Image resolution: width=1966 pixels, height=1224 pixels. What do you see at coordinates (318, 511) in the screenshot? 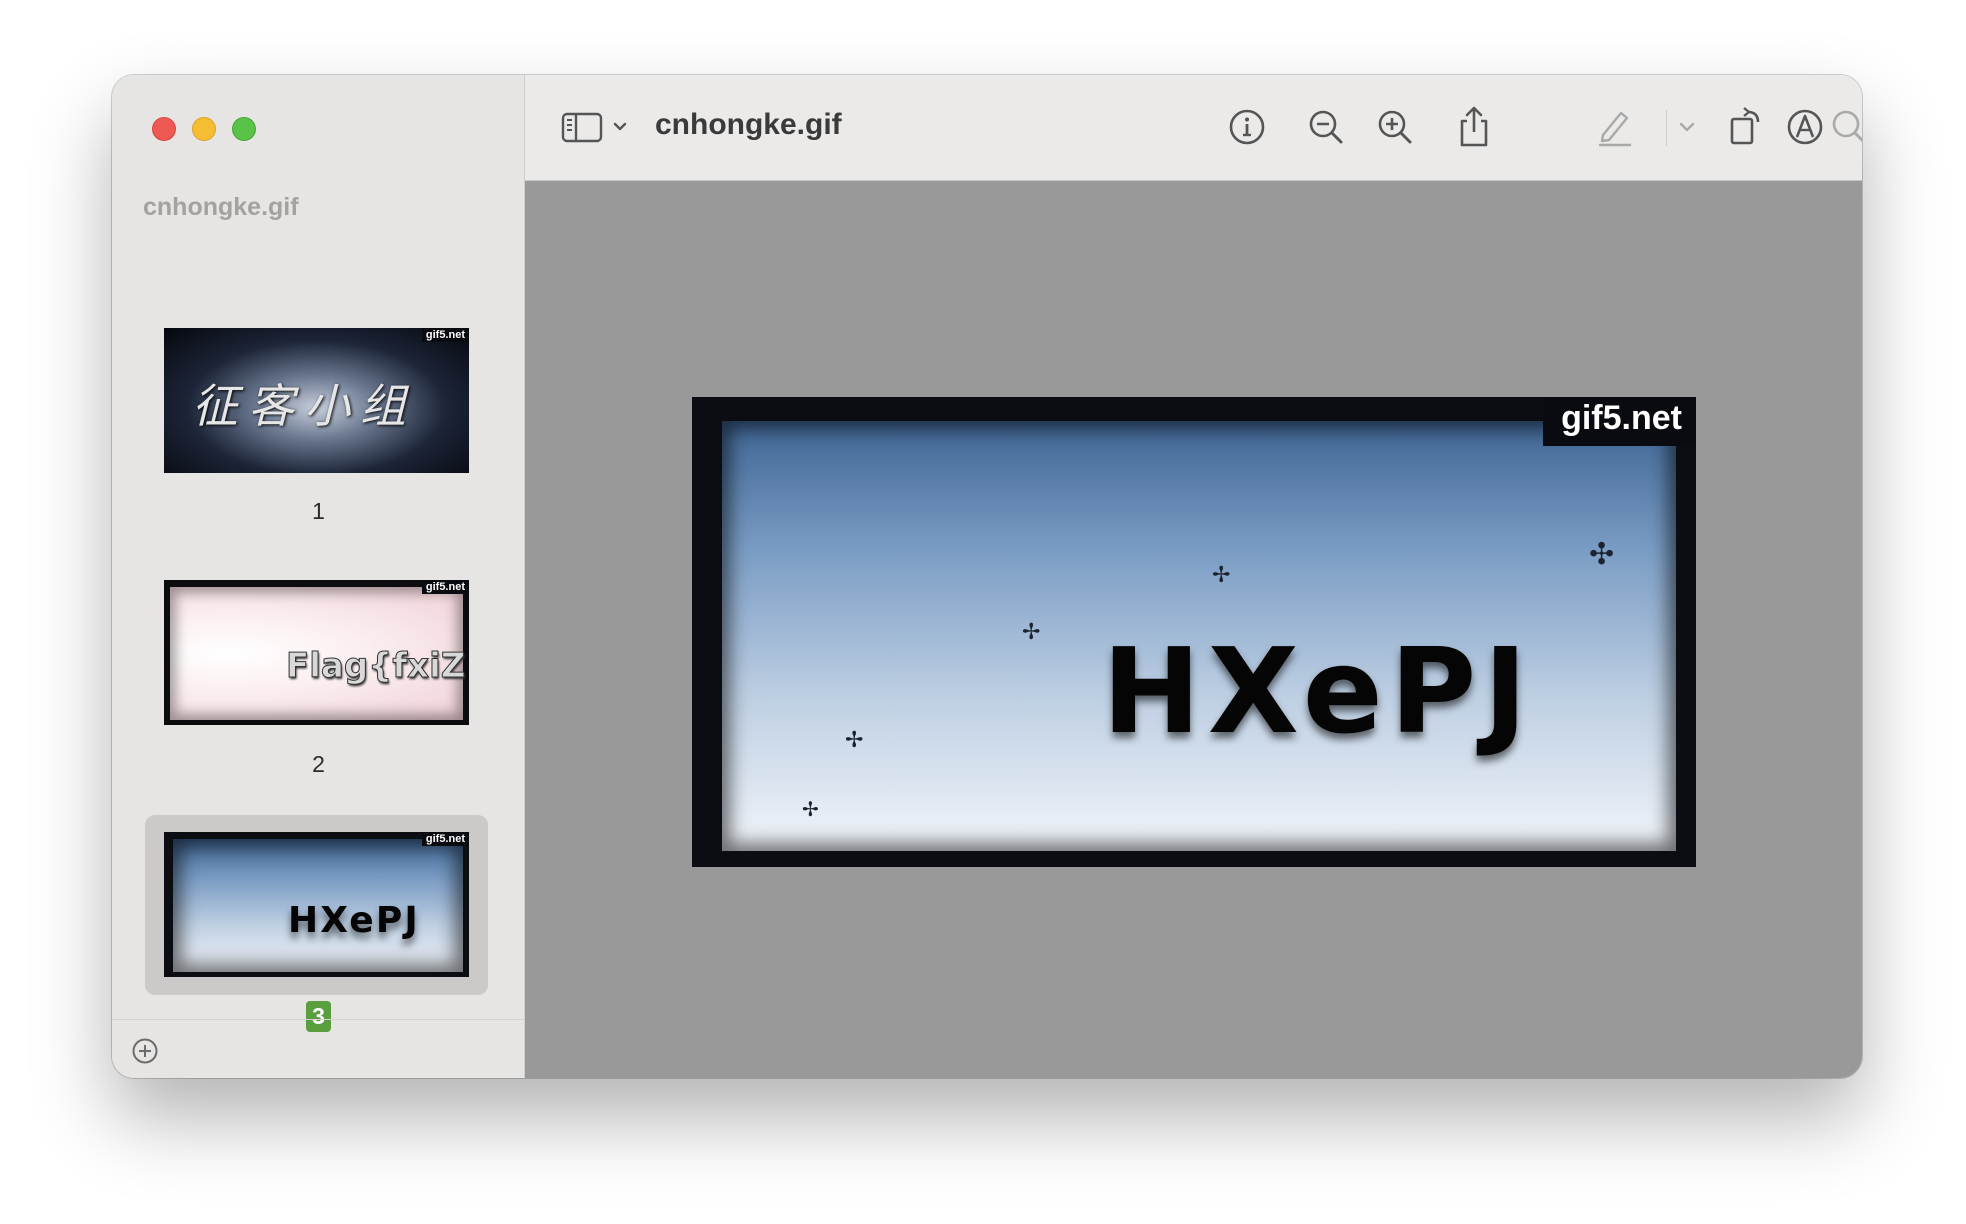
I see `page-number: 1` at bounding box center [318, 511].